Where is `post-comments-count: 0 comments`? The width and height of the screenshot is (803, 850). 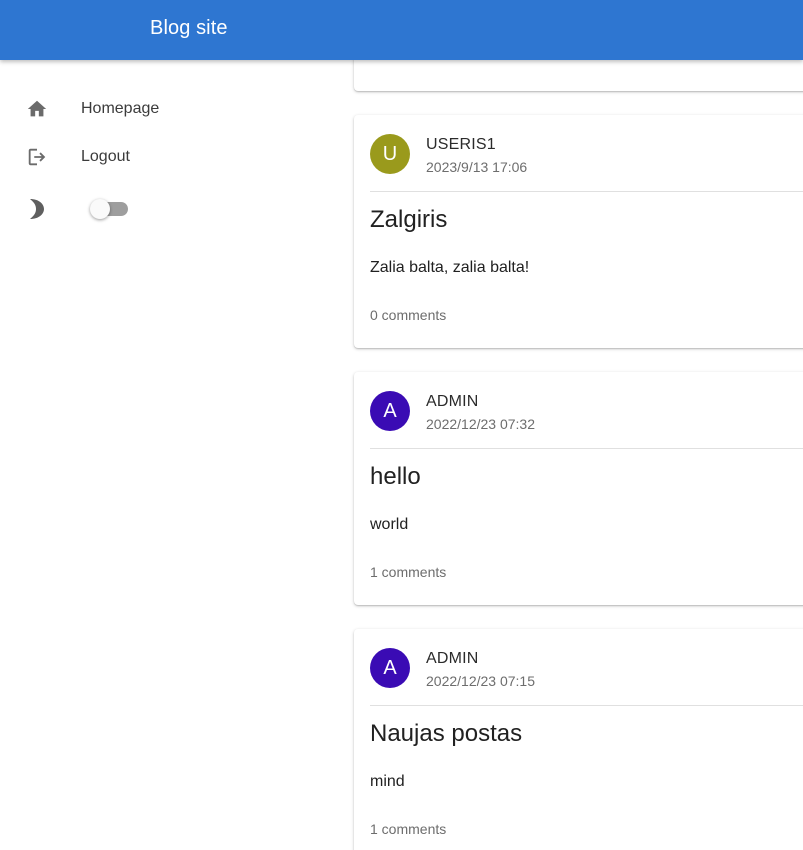
post-comments-count: 0 comments is located at coordinates (408, 315).